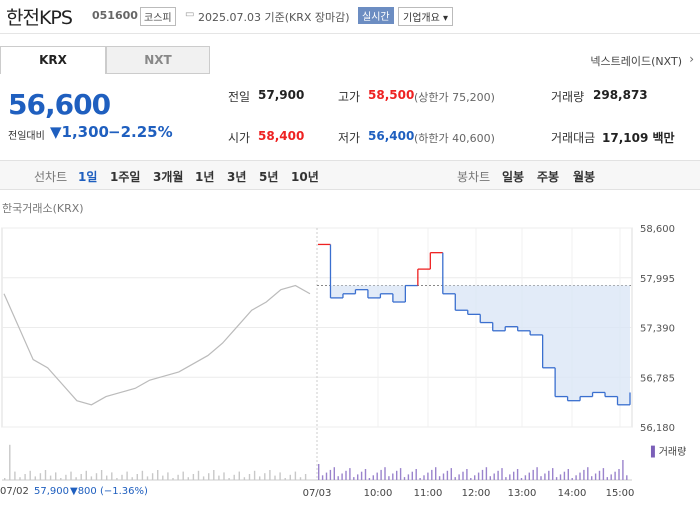 Image resolution: width=700 pixels, height=515 pixels. I want to click on footer-prev-change: ▼800 (−1.36%), so click(109, 491).